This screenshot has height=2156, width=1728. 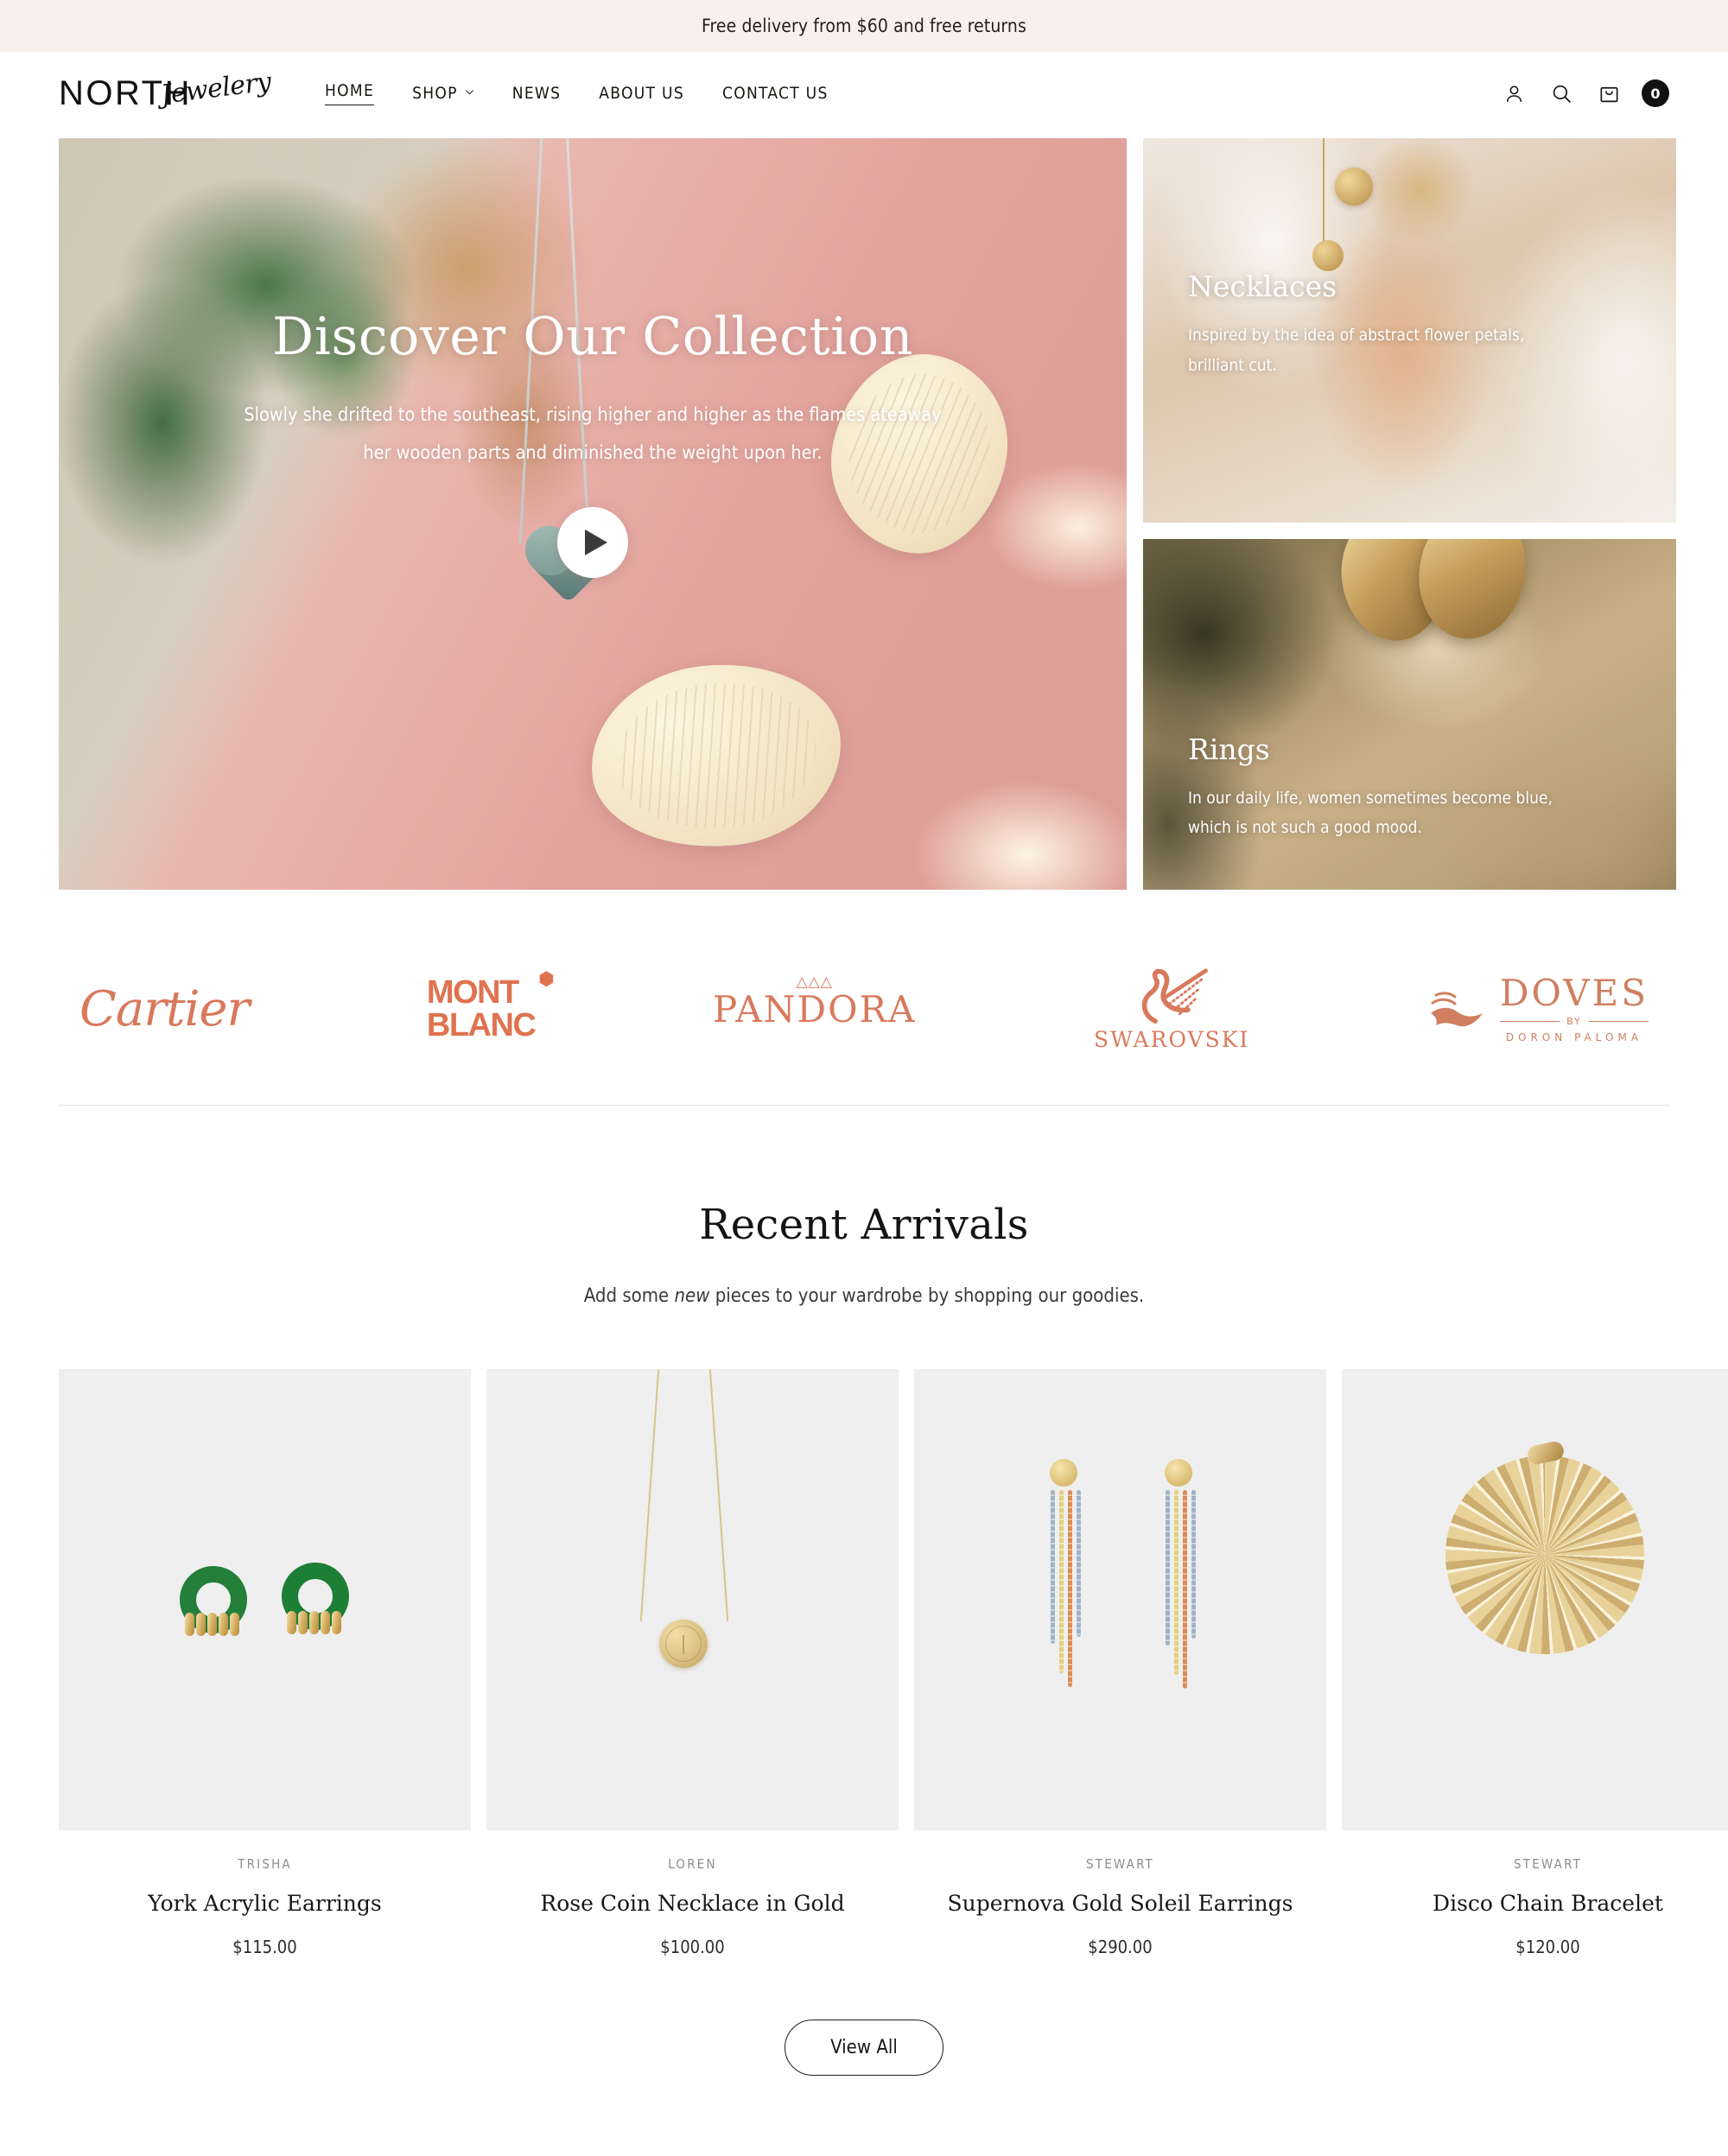 I want to click on rings-card-title: Rings, so click(x=1229, y=749).